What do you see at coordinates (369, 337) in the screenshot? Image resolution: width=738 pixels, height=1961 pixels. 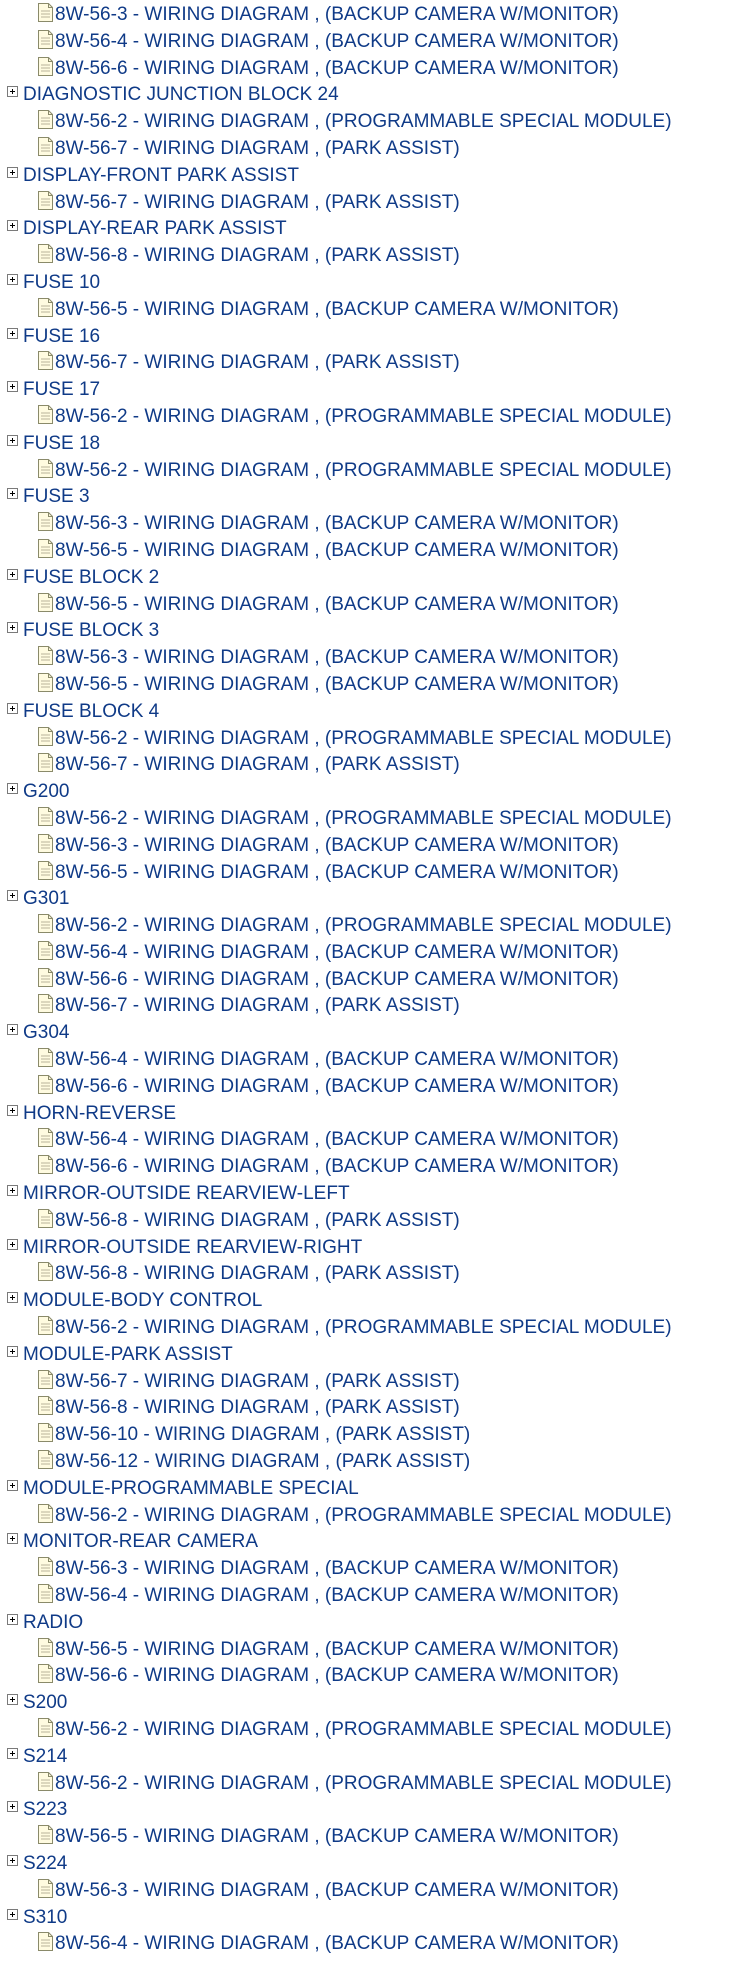 I see `tree-group: FUSE 16` at bounding box center [369, 337].